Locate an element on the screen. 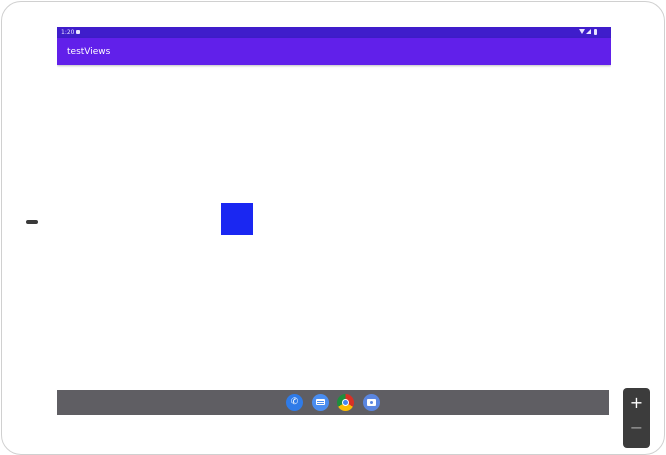 This screenshot has height=455, width=666. zoom-out-button: − is located at coordinates (636, 428).